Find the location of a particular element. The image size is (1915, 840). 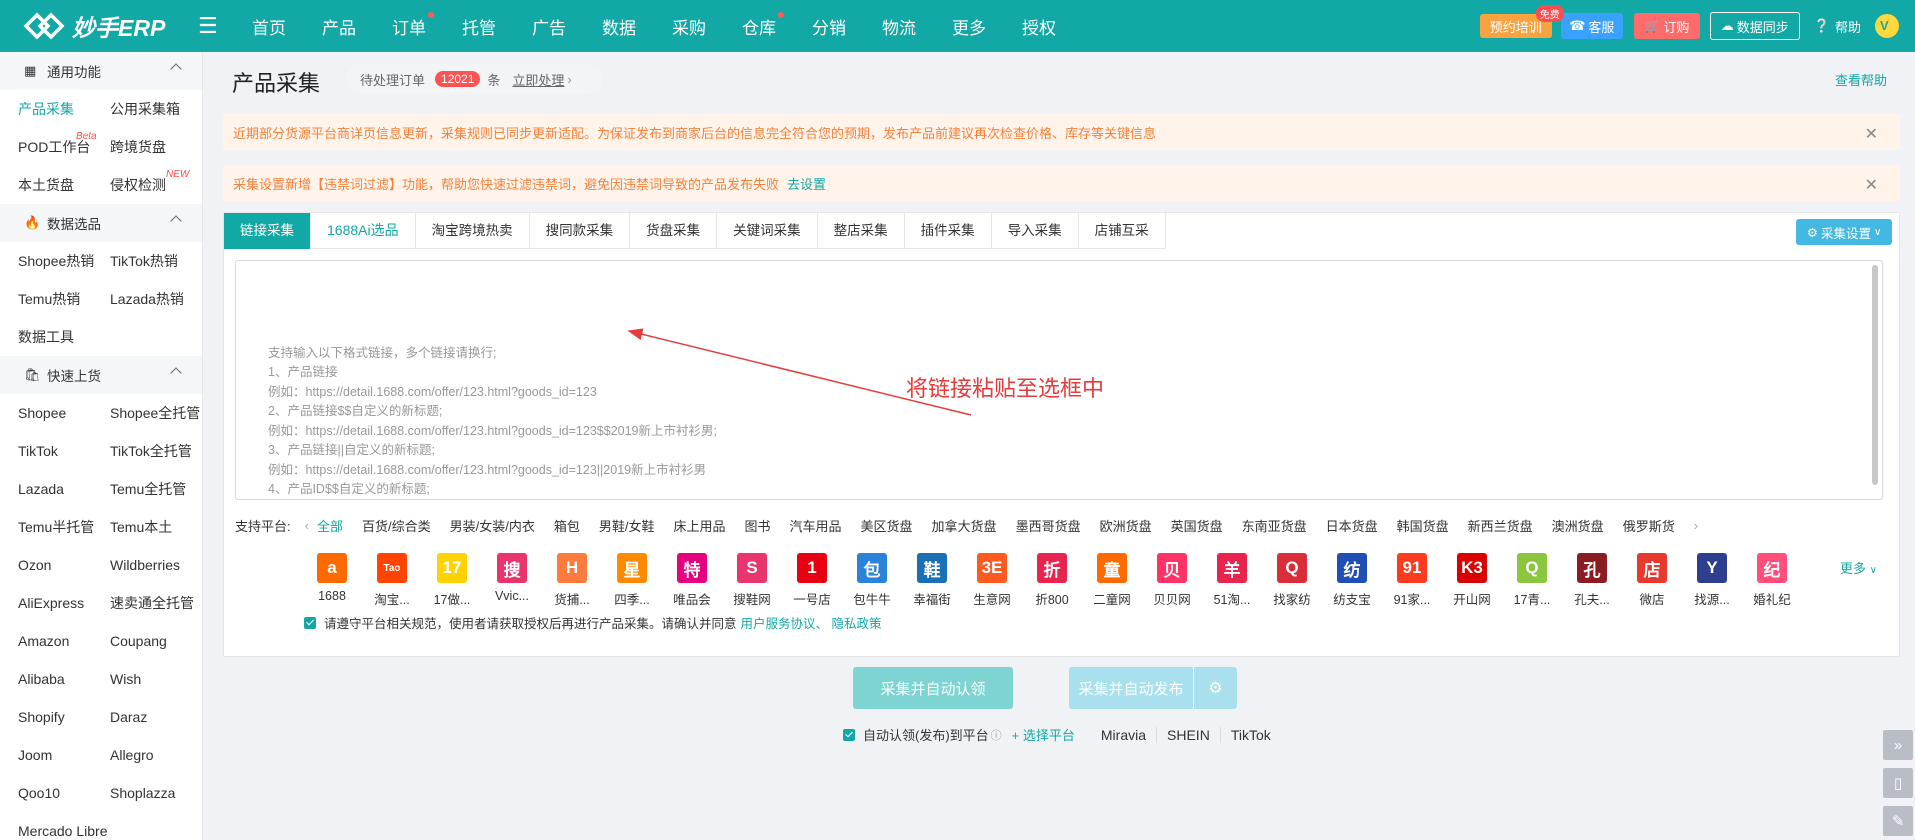

sidebar-item: TikTok全托管 is located at coordinates (156, 451).